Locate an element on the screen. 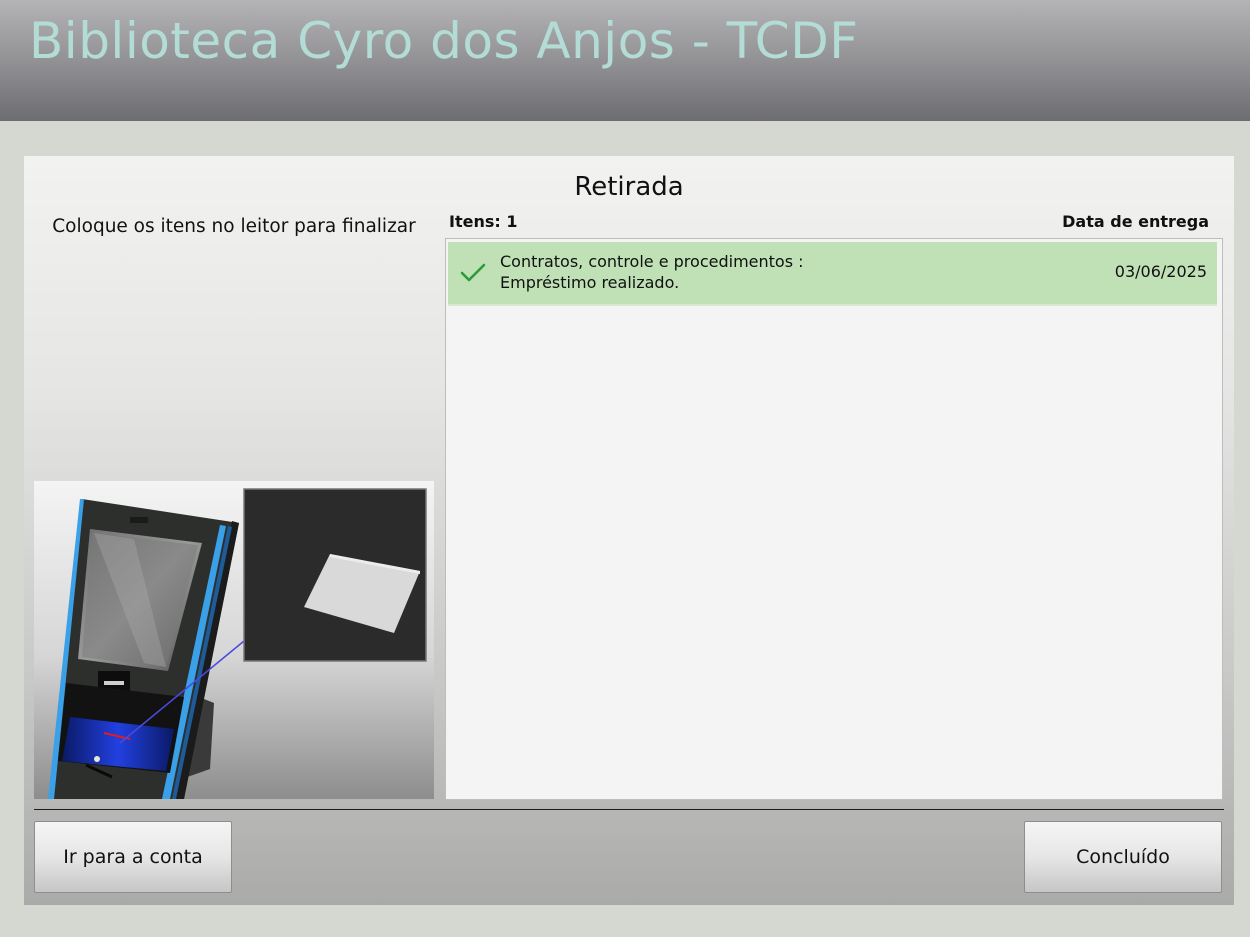 The width and height of the screenshot is (1250, 937). app-header: Biblioteca Cyro dos Anjos - TCDF is located at coordinates (625, 60).